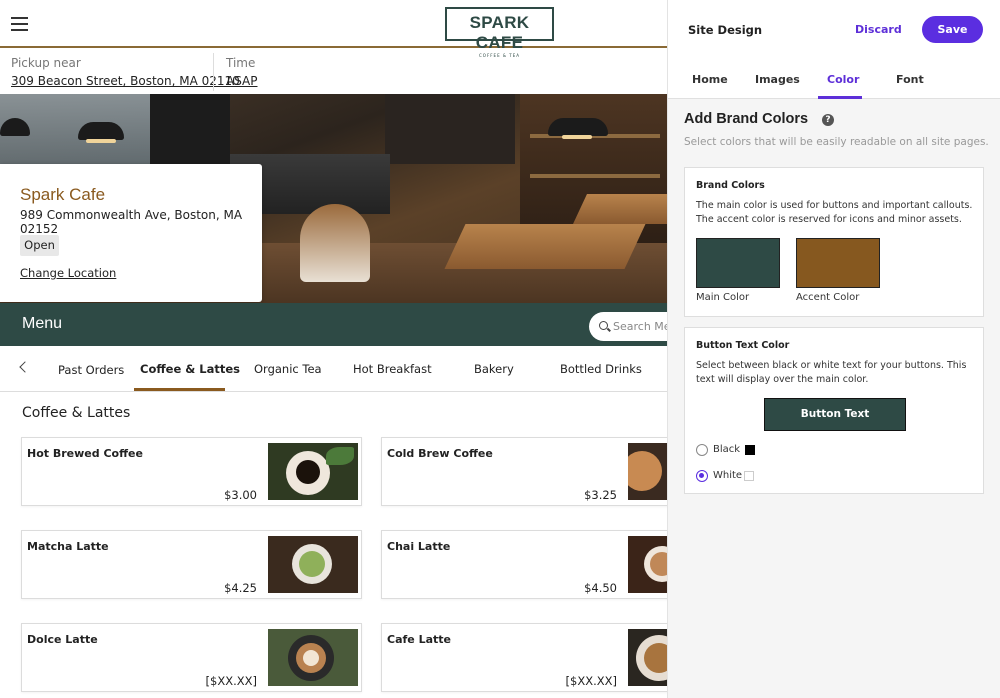 Image resolution: width=1000 pixels, height=698 pixels. What do you see at coordinates (499, 55) in the screenshot?
I see `logo-tagline: COFFEE & TEA` at bounding box center [499, 55].